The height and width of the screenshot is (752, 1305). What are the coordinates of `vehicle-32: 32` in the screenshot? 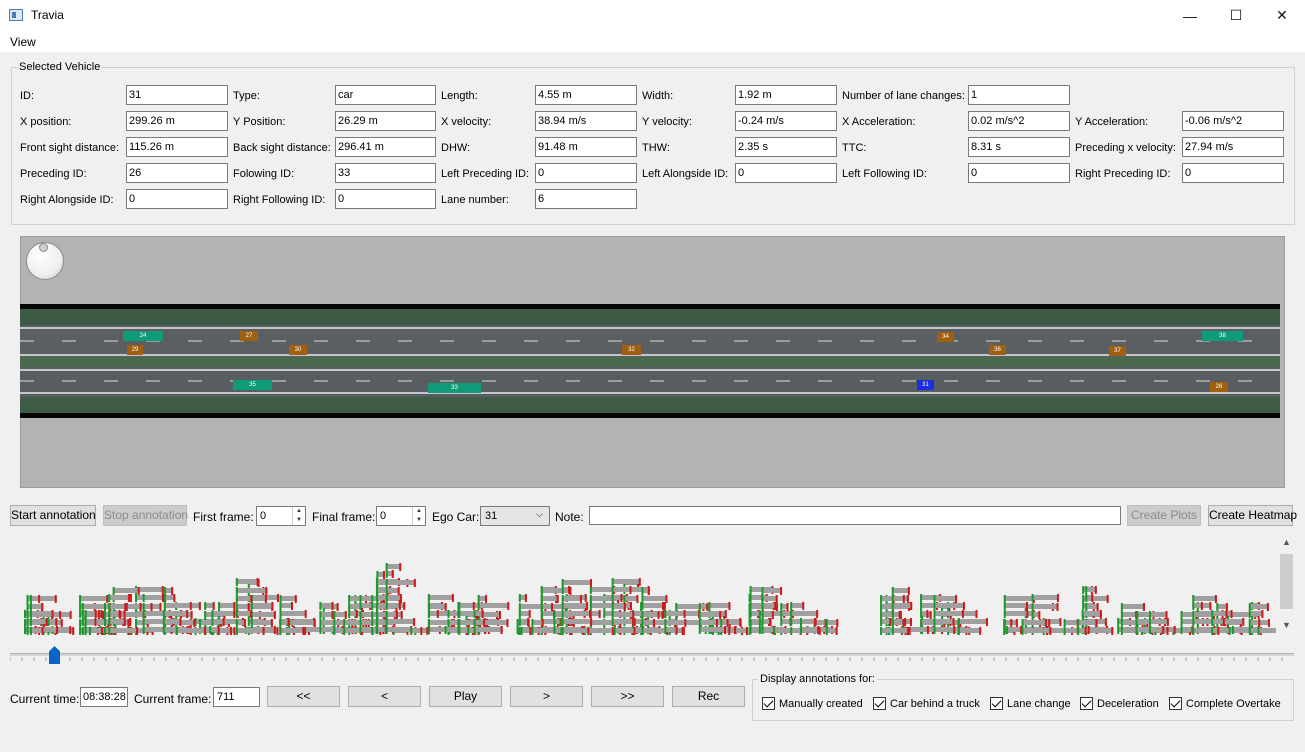 It's located at (631, 350).